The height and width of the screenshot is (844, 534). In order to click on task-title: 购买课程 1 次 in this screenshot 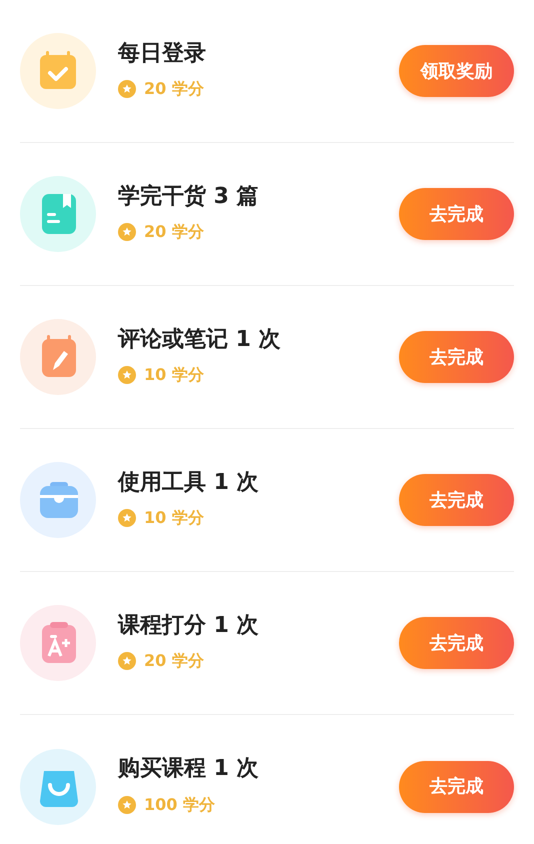, I will do `click(189, 769)`.